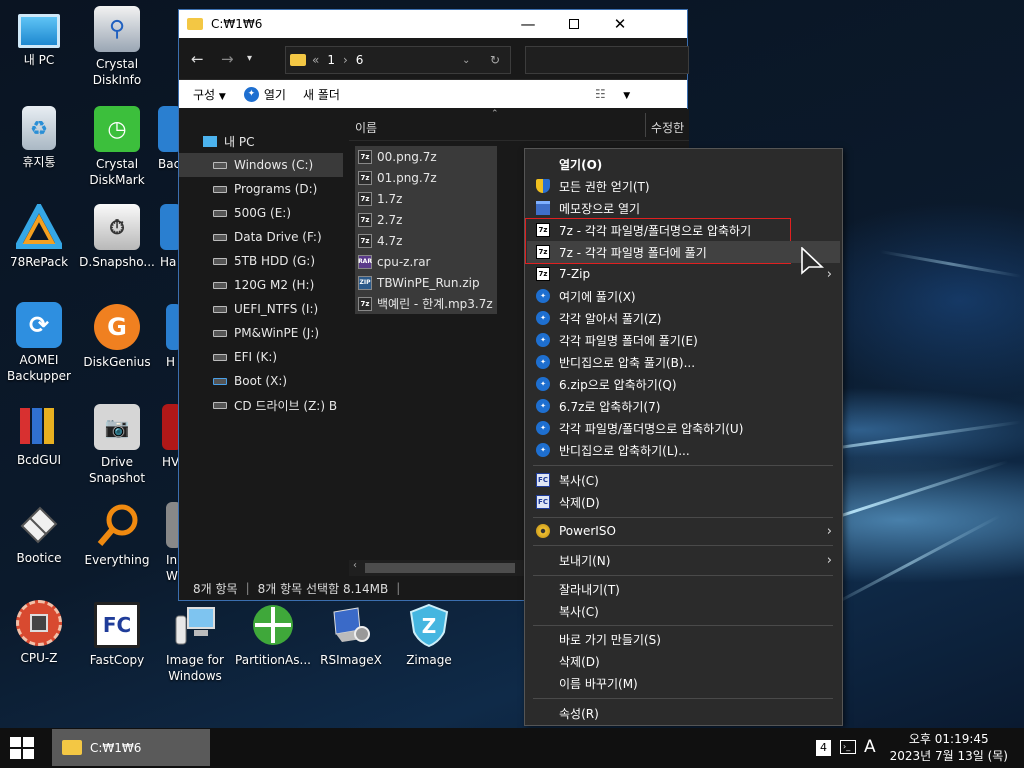  What do you see at coordinates (261, 309) in the screenshot?
I see `nav-item-drive-i: UEFI_NTFS (I:)` at bounding box center [261, 309].